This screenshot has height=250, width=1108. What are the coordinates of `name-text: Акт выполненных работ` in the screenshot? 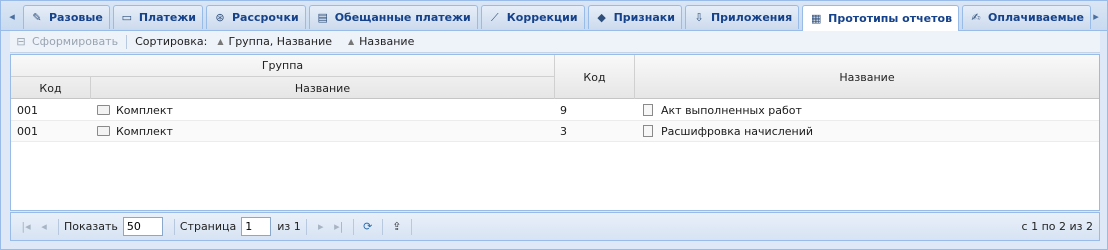 It's located at (731, 110).